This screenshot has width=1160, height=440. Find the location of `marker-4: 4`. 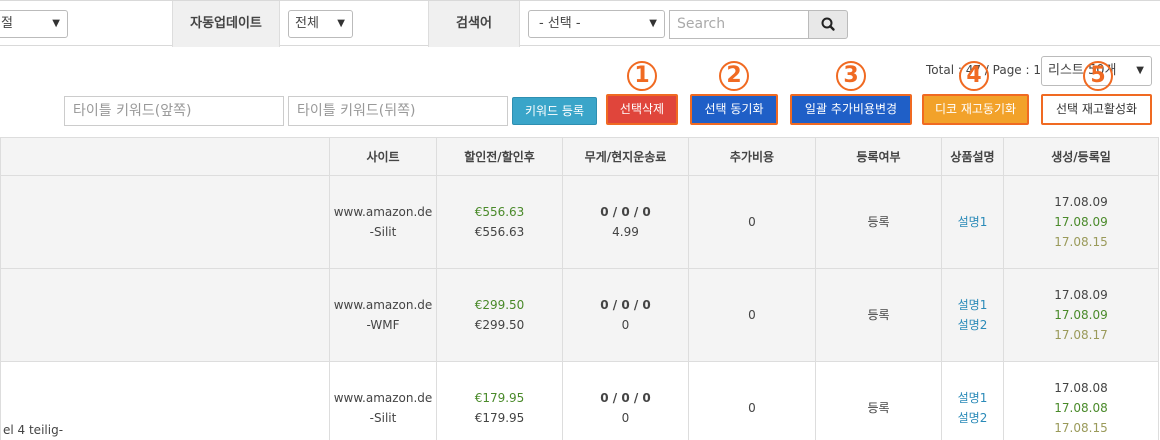

marker-4: 4 is located at coordinates (974, 76).